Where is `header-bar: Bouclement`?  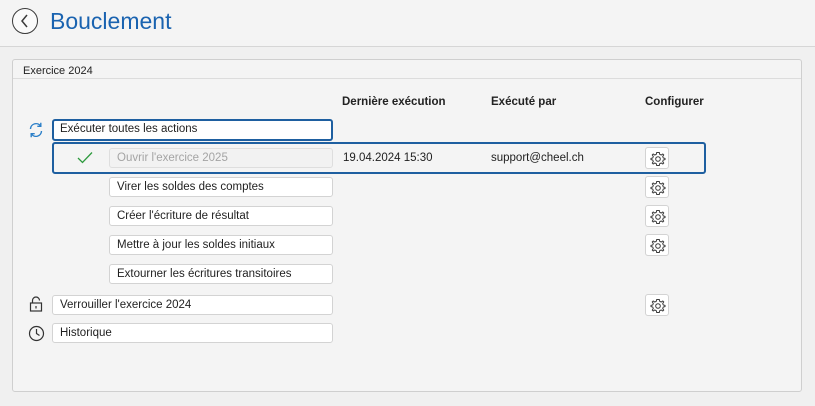
header-bar: Bouclement is located at coordinates (407, 23).